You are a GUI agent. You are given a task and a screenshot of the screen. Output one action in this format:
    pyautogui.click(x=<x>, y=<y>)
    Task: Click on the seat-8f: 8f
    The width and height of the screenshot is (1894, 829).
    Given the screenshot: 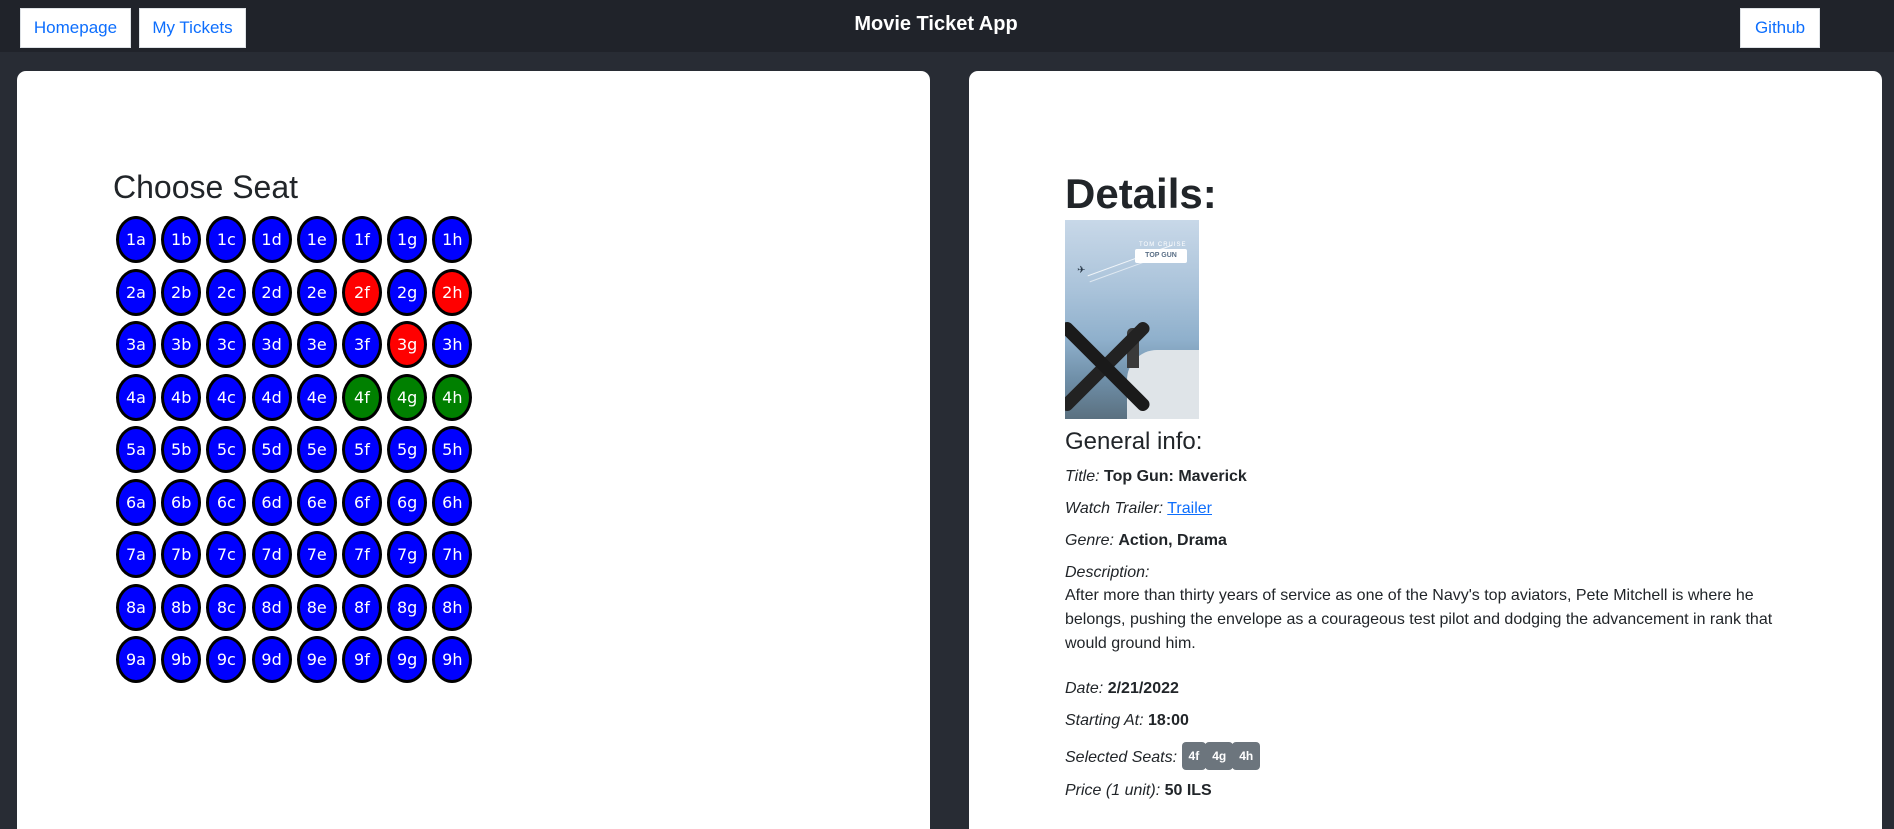 What is the action you would take?
    pyautogui.click(x=361, y=607)
    